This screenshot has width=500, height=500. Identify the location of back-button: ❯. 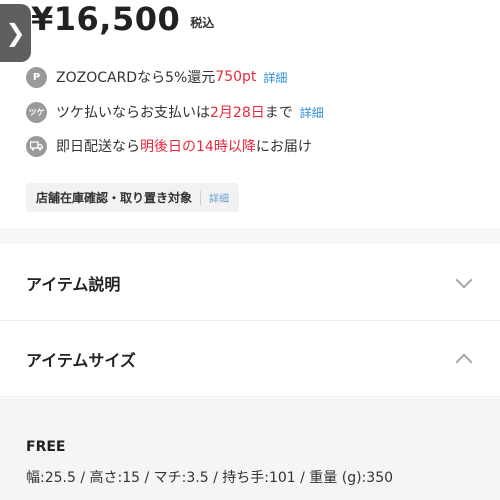
(15, 33).